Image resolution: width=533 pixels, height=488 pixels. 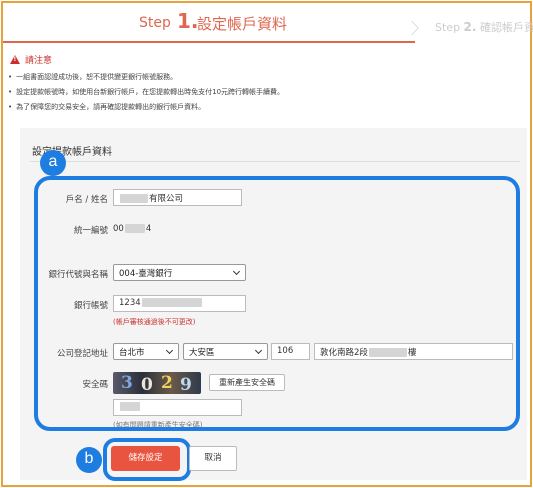 What do you see at coordinates (242, 24) in the screenshot?
I see `step-1-title: 設定帳戶資料` at bounding box center [242, 24].